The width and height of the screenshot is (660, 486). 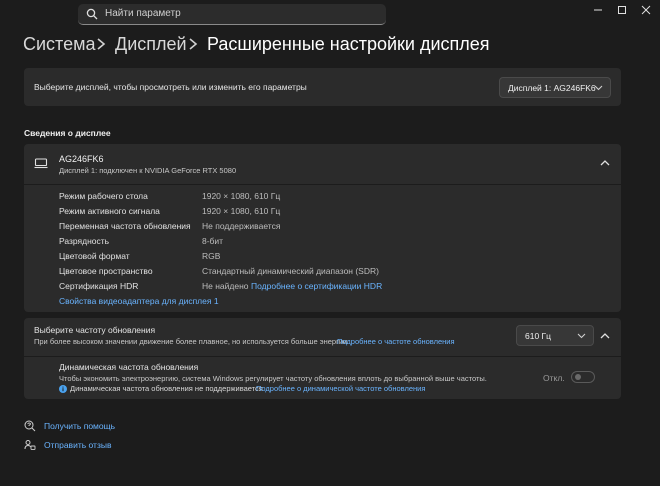 I want to click on section-title: Сведения о дисплее, so click(x=67, y=133).